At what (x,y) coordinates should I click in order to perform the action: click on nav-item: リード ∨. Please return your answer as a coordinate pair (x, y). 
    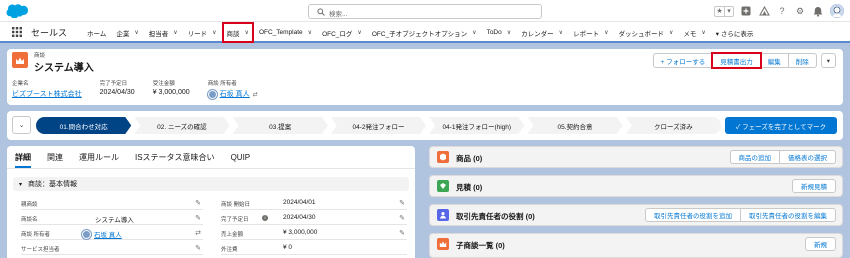
    Looking at the image, I should click on (202, 32).